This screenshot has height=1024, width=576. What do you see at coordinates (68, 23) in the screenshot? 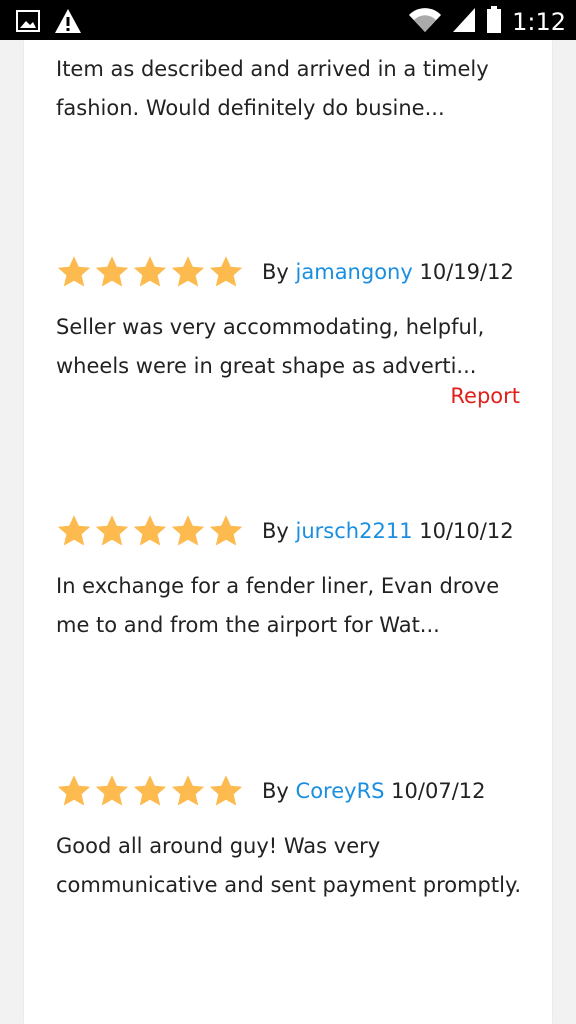
I see `warning-icon` at bounding box center [68, 23].